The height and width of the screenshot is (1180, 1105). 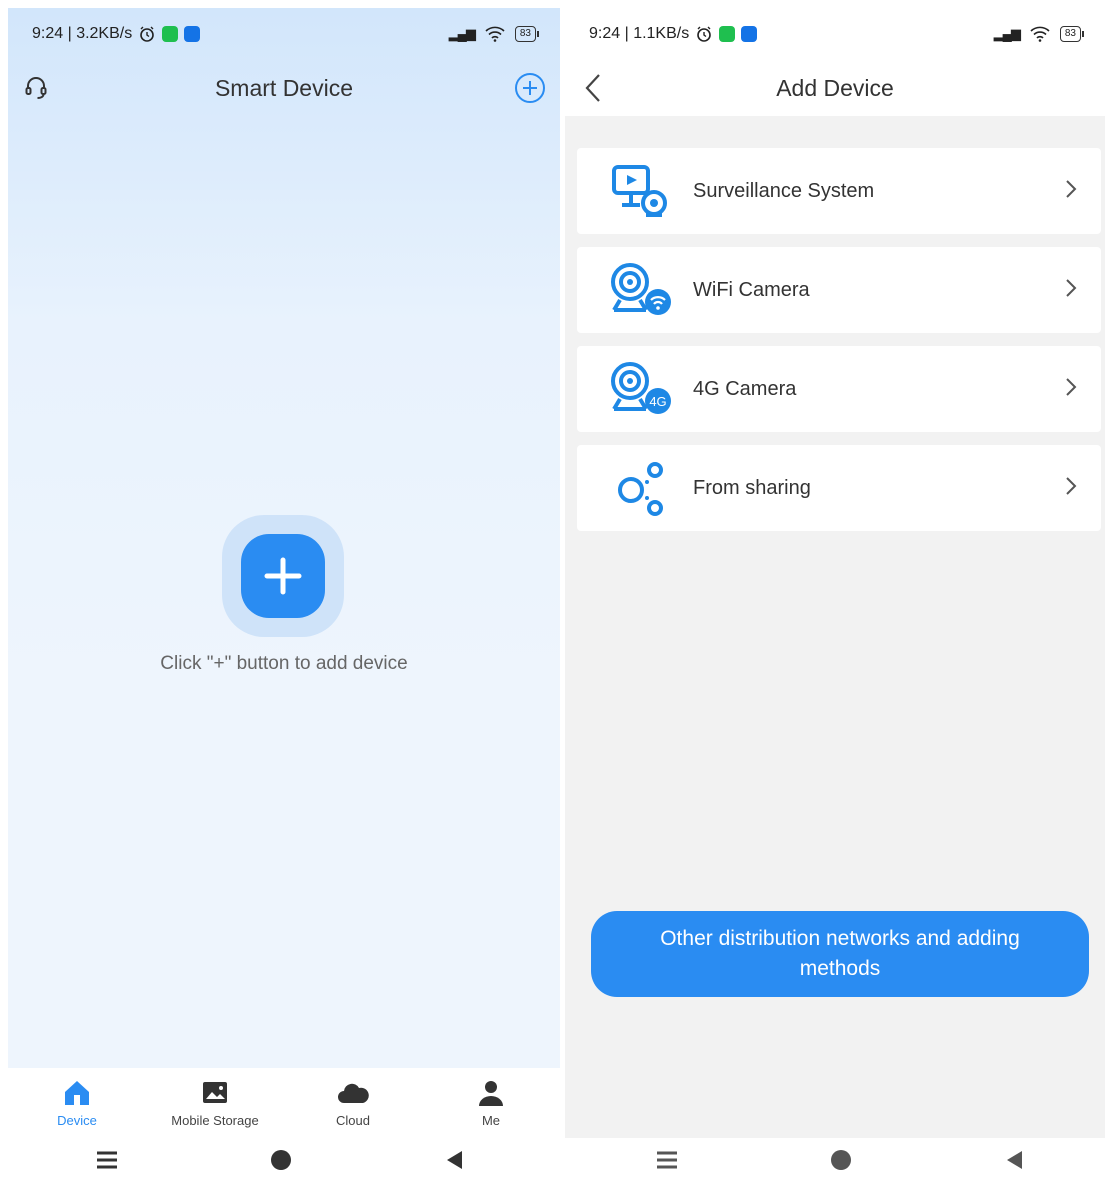 I want to click on empty-state-hint: Click "+" button to add device, so click(x=284, y=663).